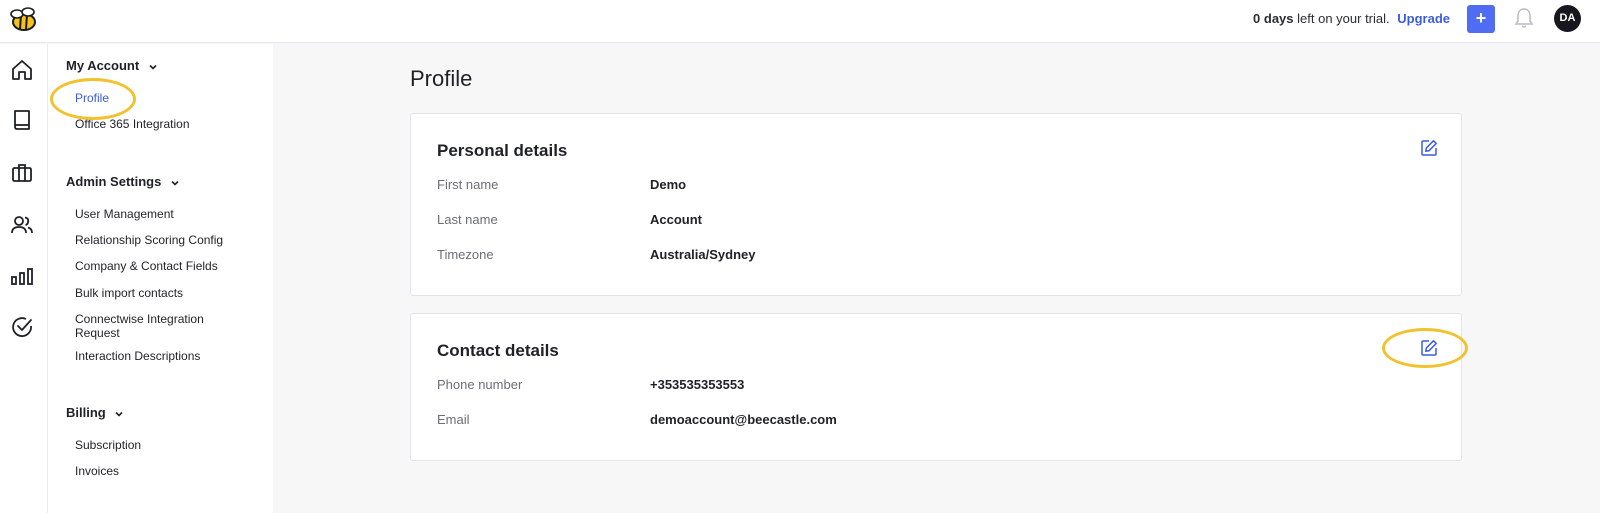 The image size is (1600, 513). I want to click on trial-status: 0 days left on your trial. Upgrade, so click(1305, 18).